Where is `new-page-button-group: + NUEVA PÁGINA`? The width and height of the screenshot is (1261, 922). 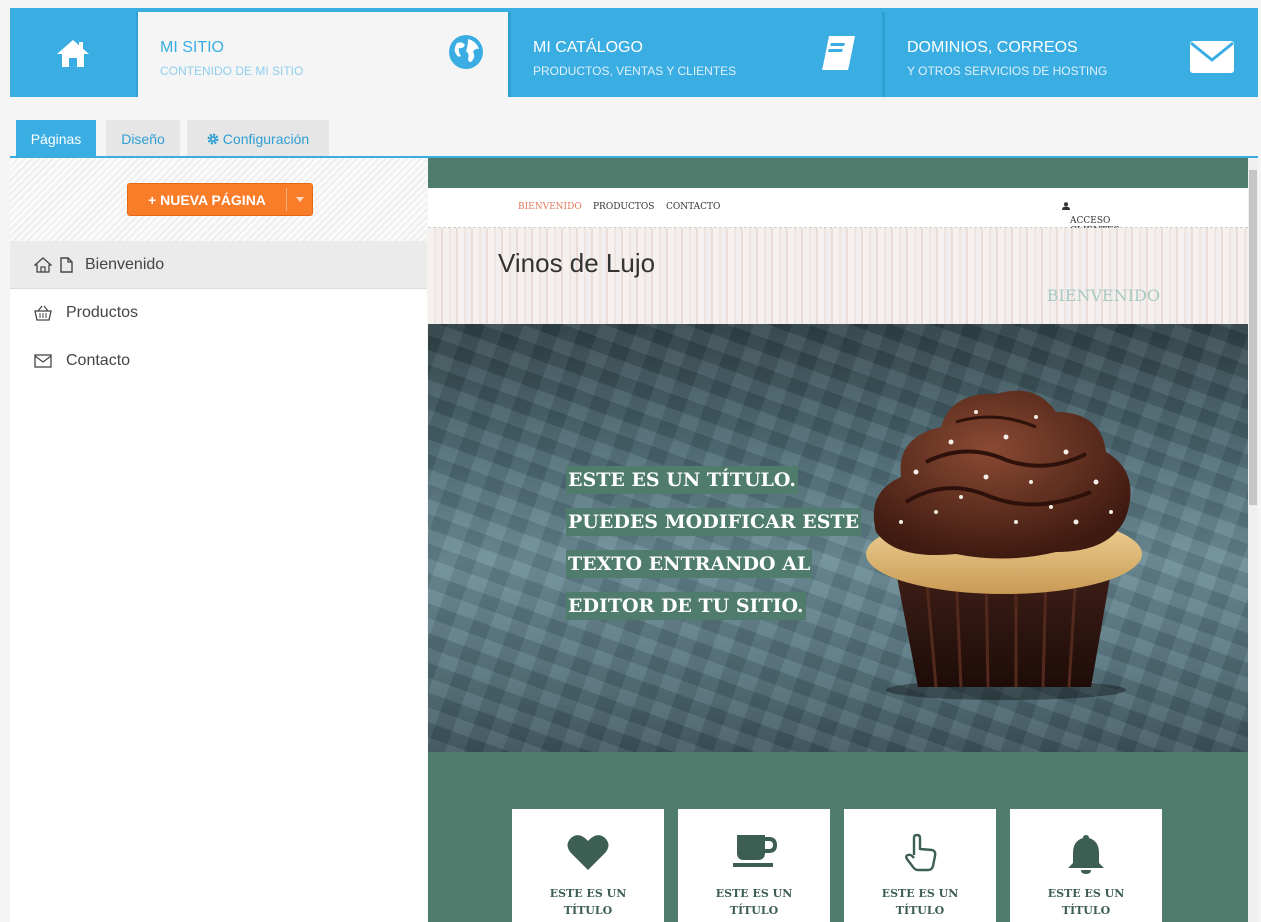
new-page-button-group: + NUEVA PÁGINA is located at coordinates (220, 199).